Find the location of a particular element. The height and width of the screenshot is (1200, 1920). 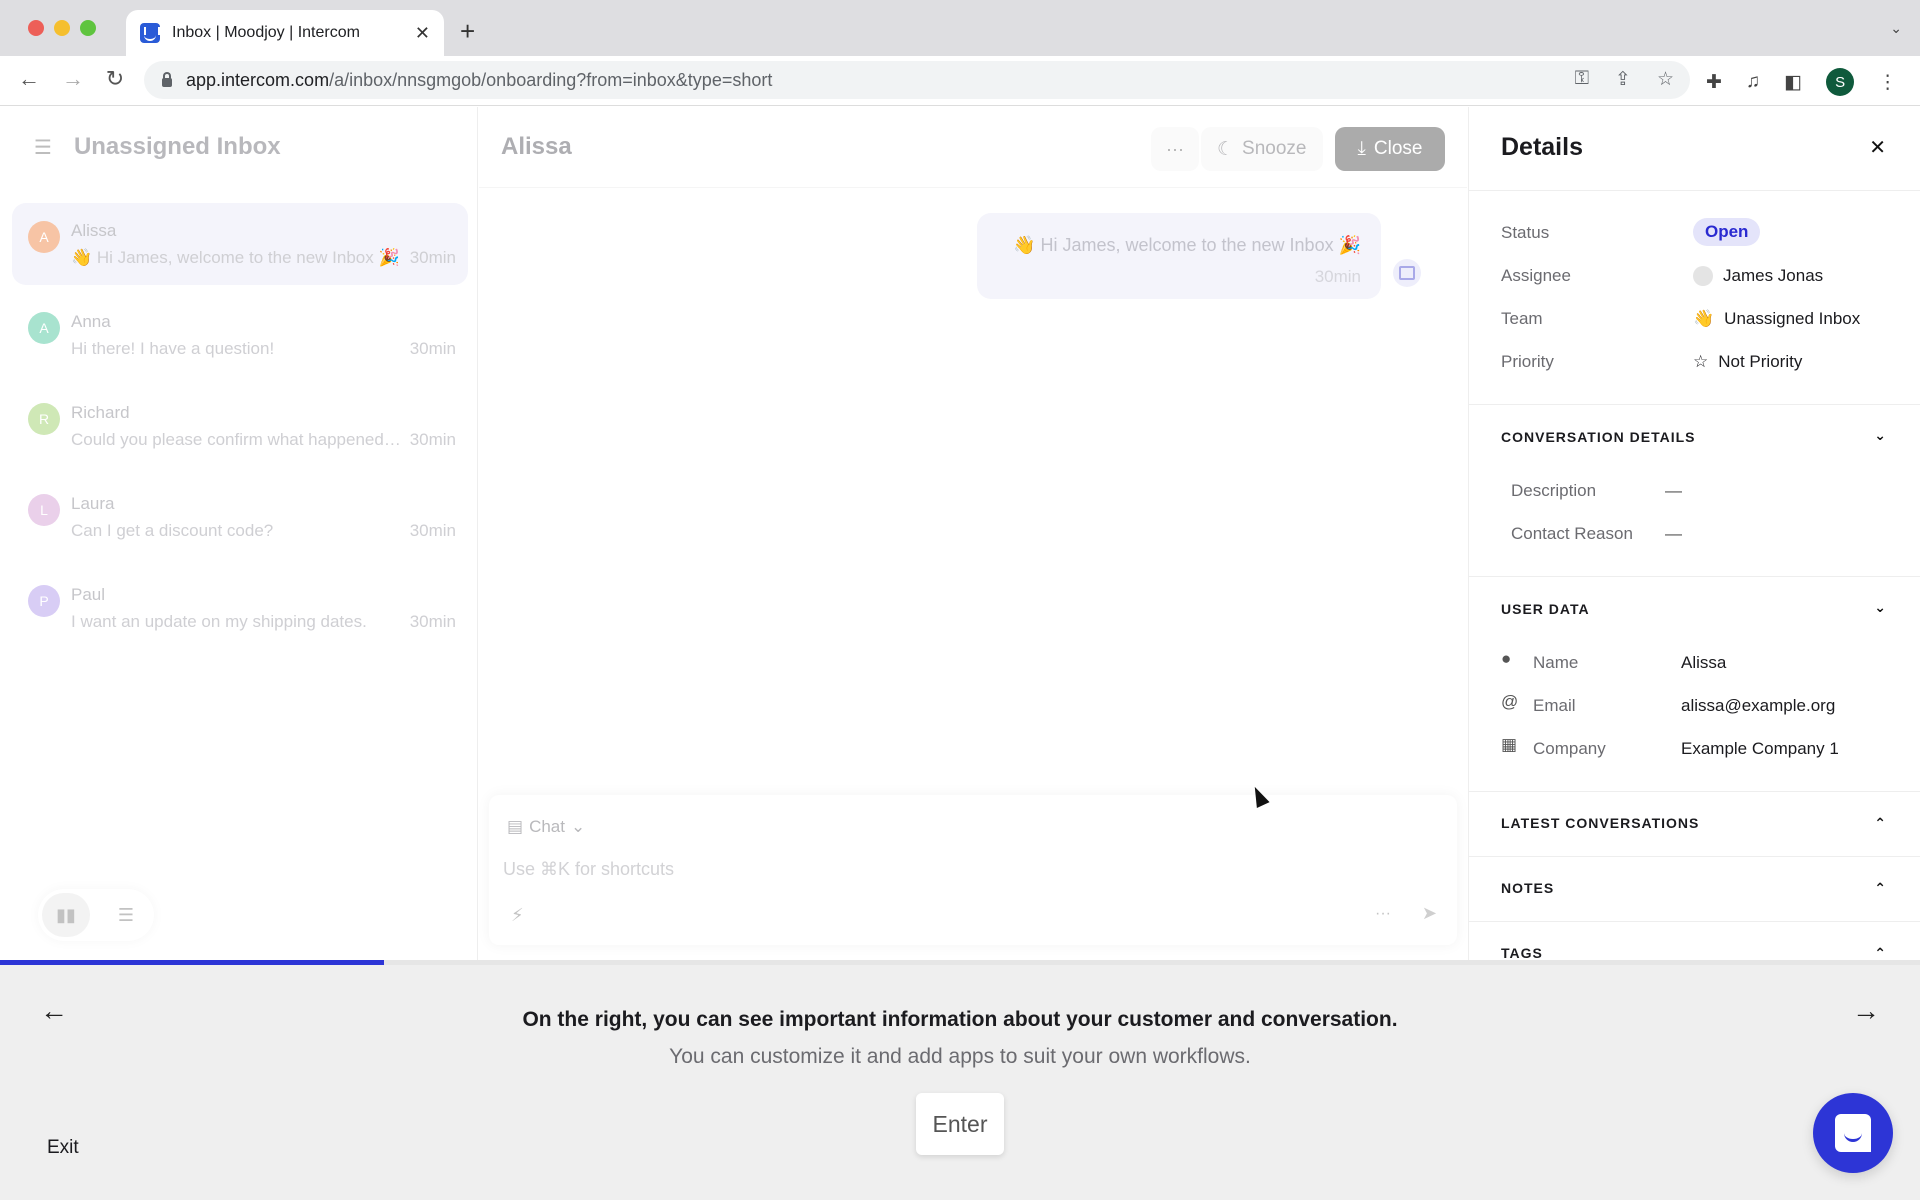

composer-type-dropdown: ▤ Chat ⌄ is located at coordinates (546, 827).